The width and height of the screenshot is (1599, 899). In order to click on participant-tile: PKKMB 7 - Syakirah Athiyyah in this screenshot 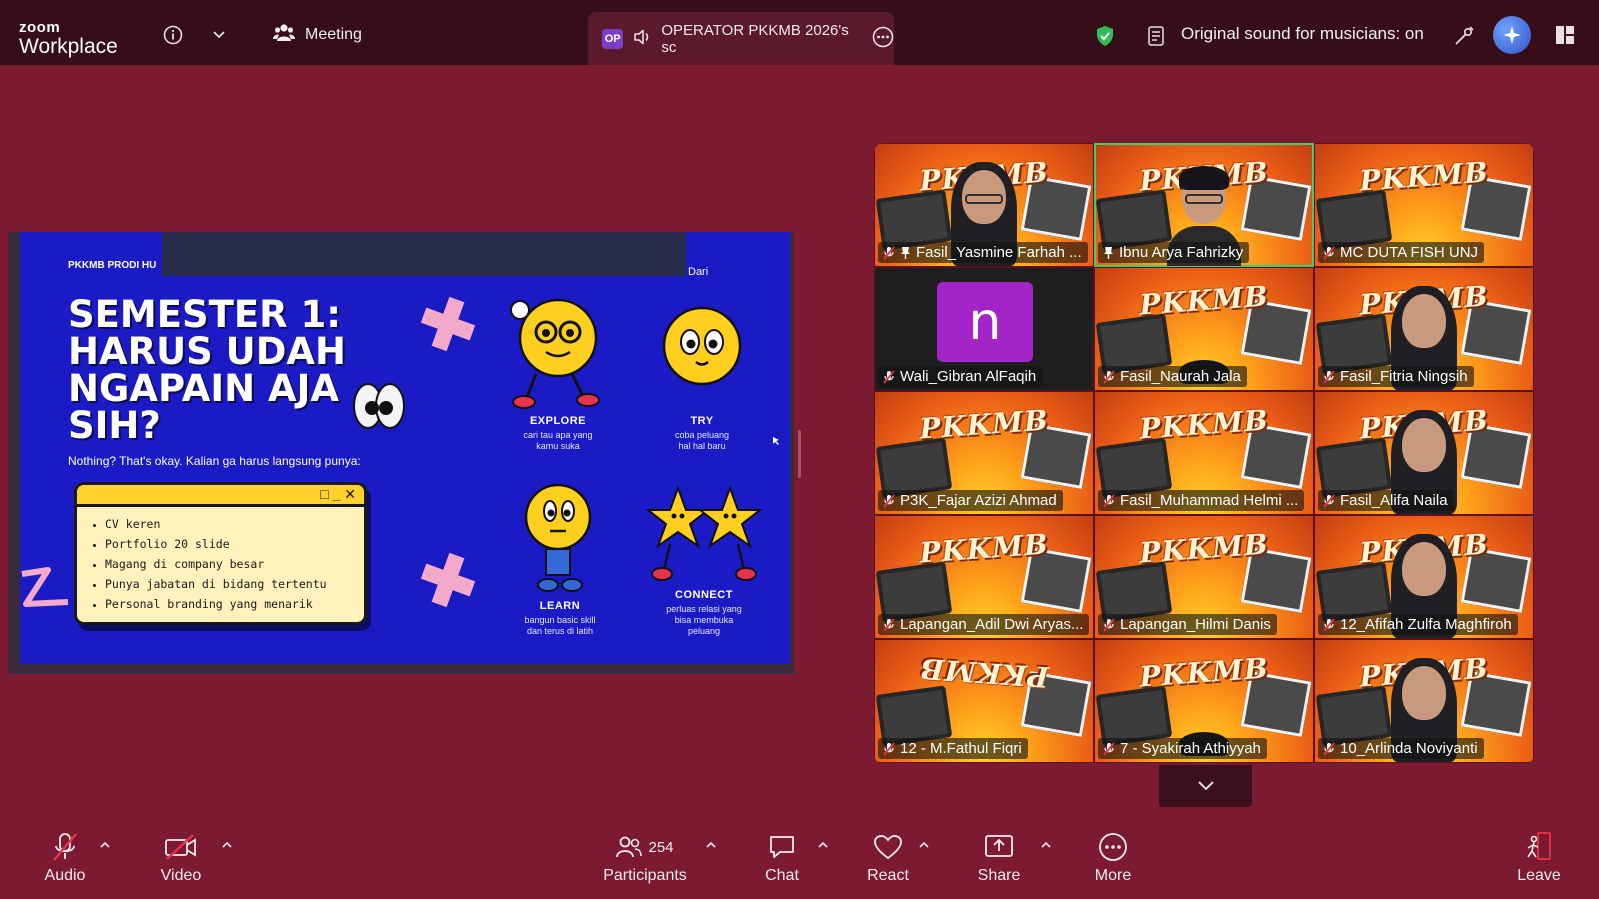, I will do `click(1204, 701)`.